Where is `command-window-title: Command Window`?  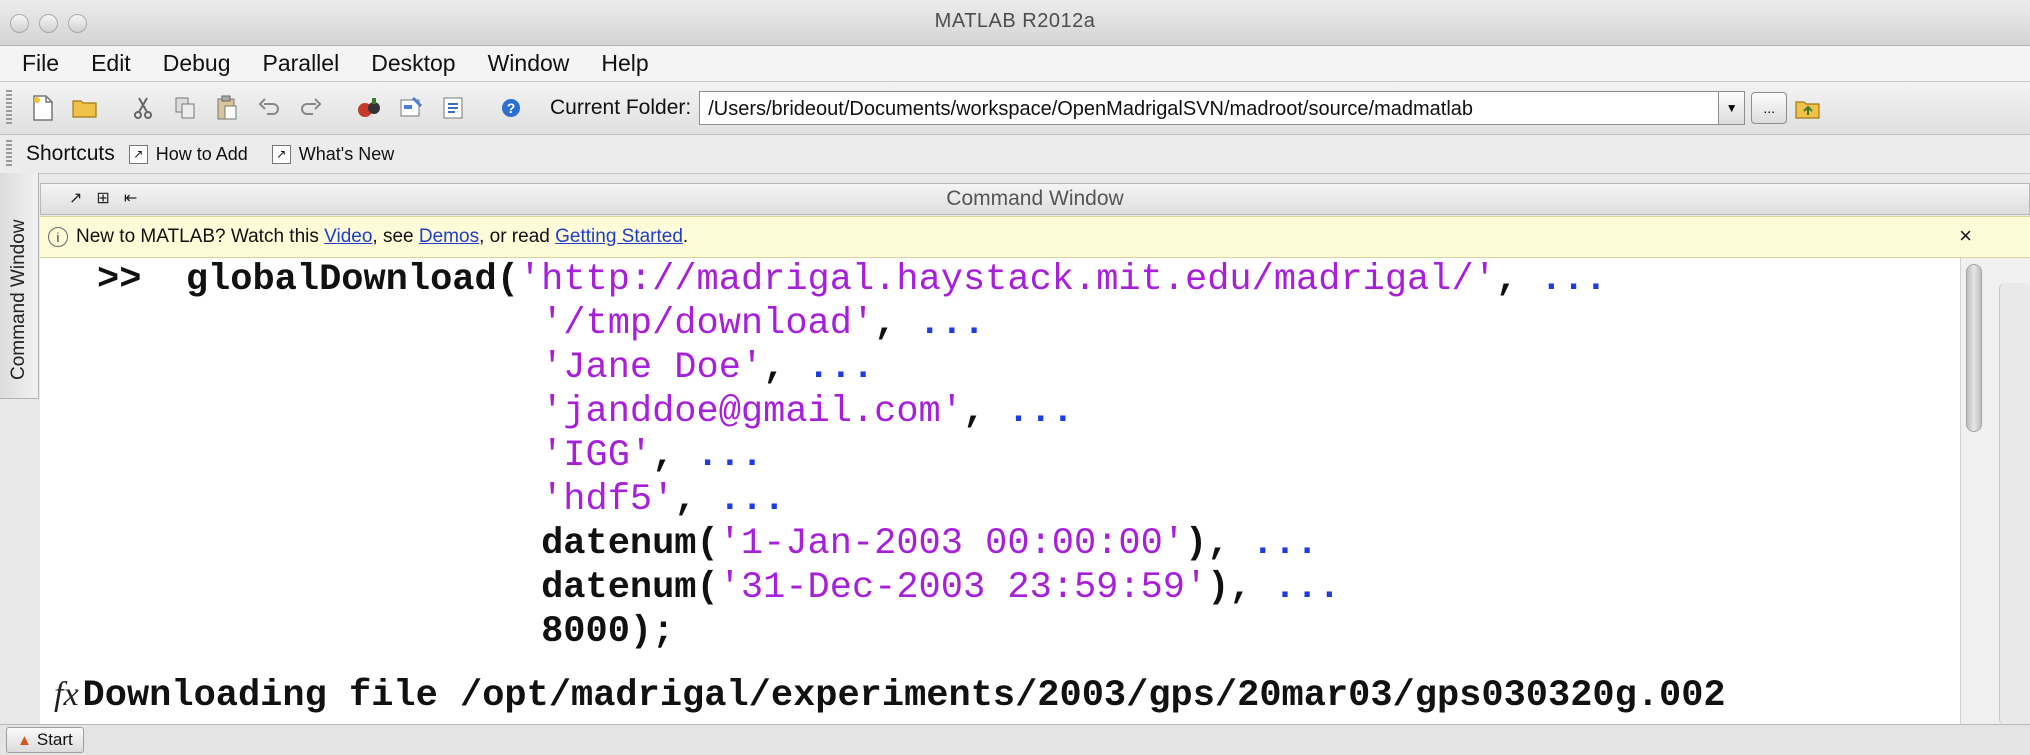
command-window-title: Command Window is located at coordinates (1035, 198).